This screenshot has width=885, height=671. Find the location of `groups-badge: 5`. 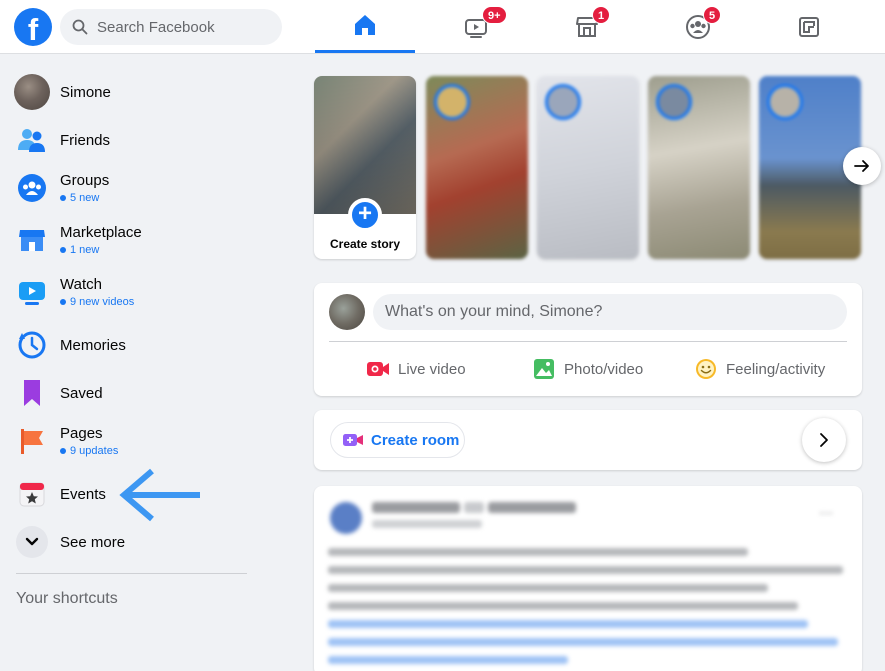

groups-badge: 5 is located at coordinates (712, 15).